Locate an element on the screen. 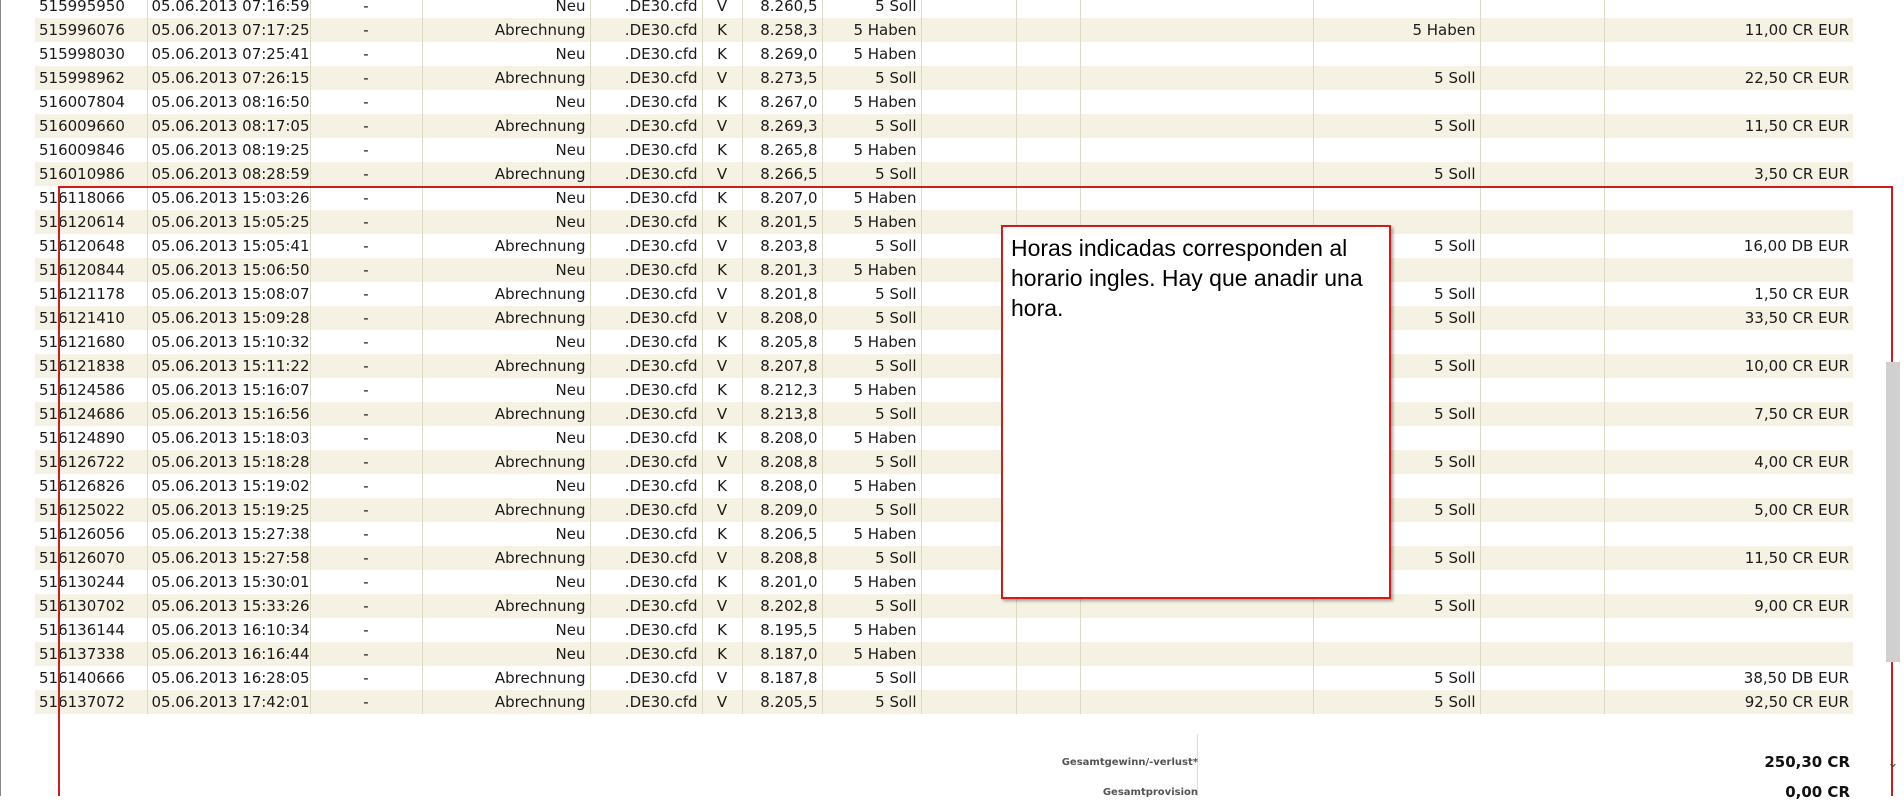  cell-amount: 92,50 CR EUR is located at coordinates (1728, 702).